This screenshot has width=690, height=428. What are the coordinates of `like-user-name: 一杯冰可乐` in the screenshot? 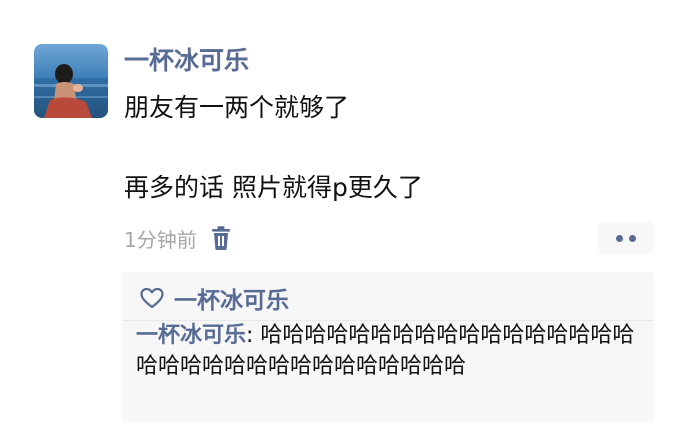 It's located at (231, 298).